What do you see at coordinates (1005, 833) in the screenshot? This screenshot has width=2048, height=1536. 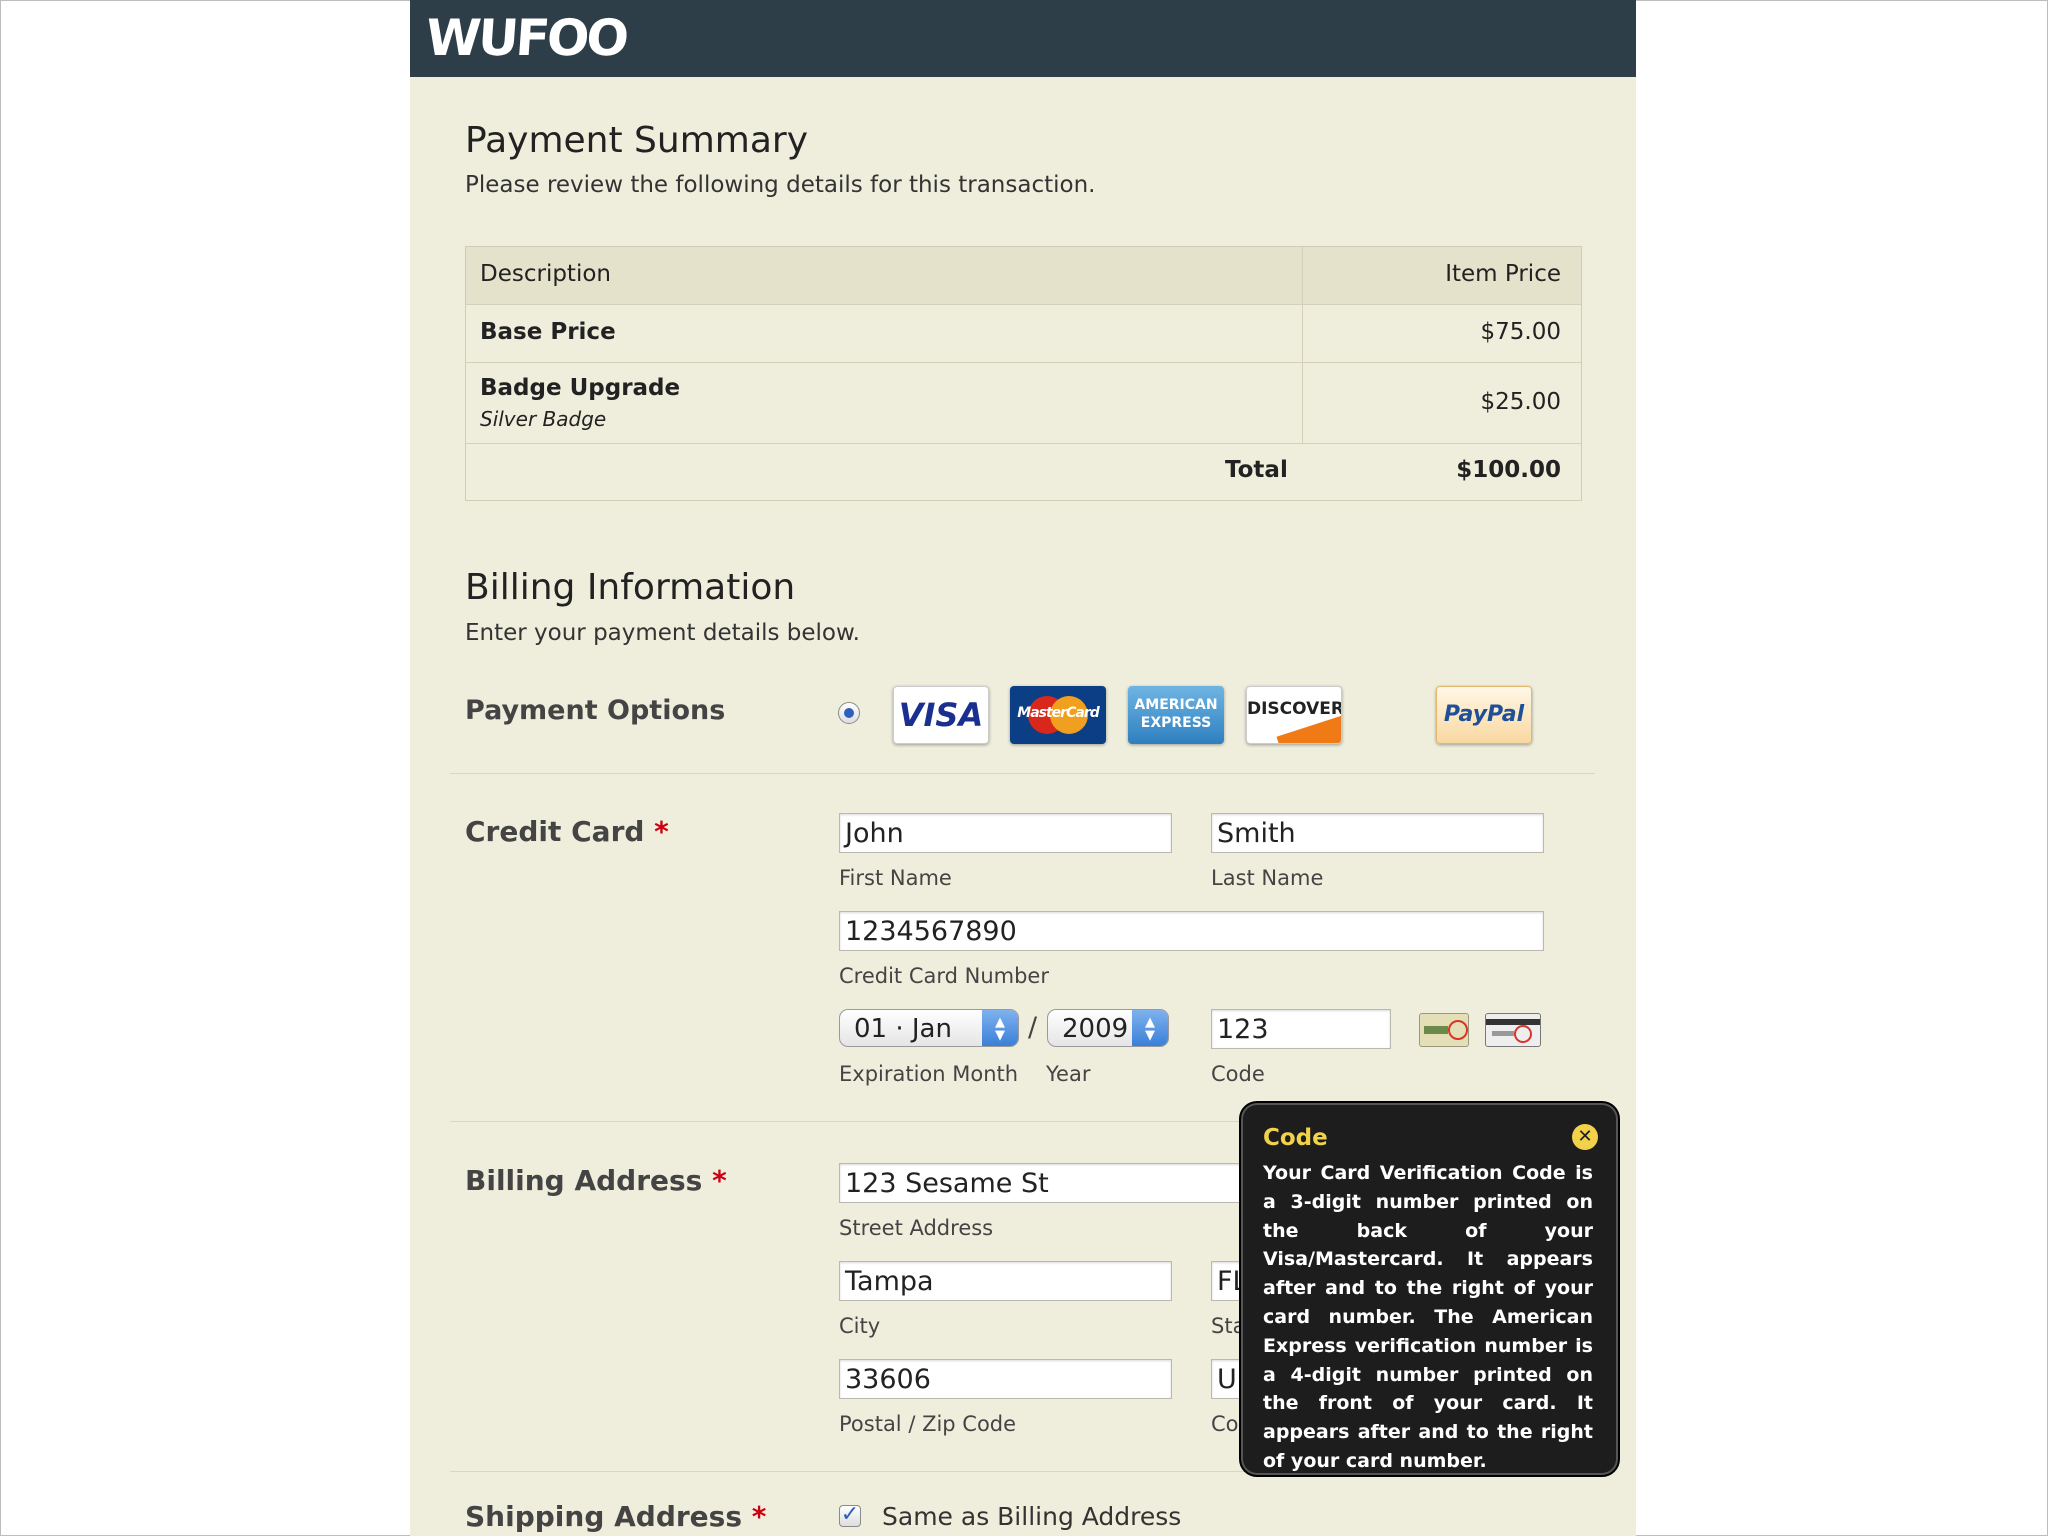 I see `first-name-input: John` at bounding box center [1005, 833].